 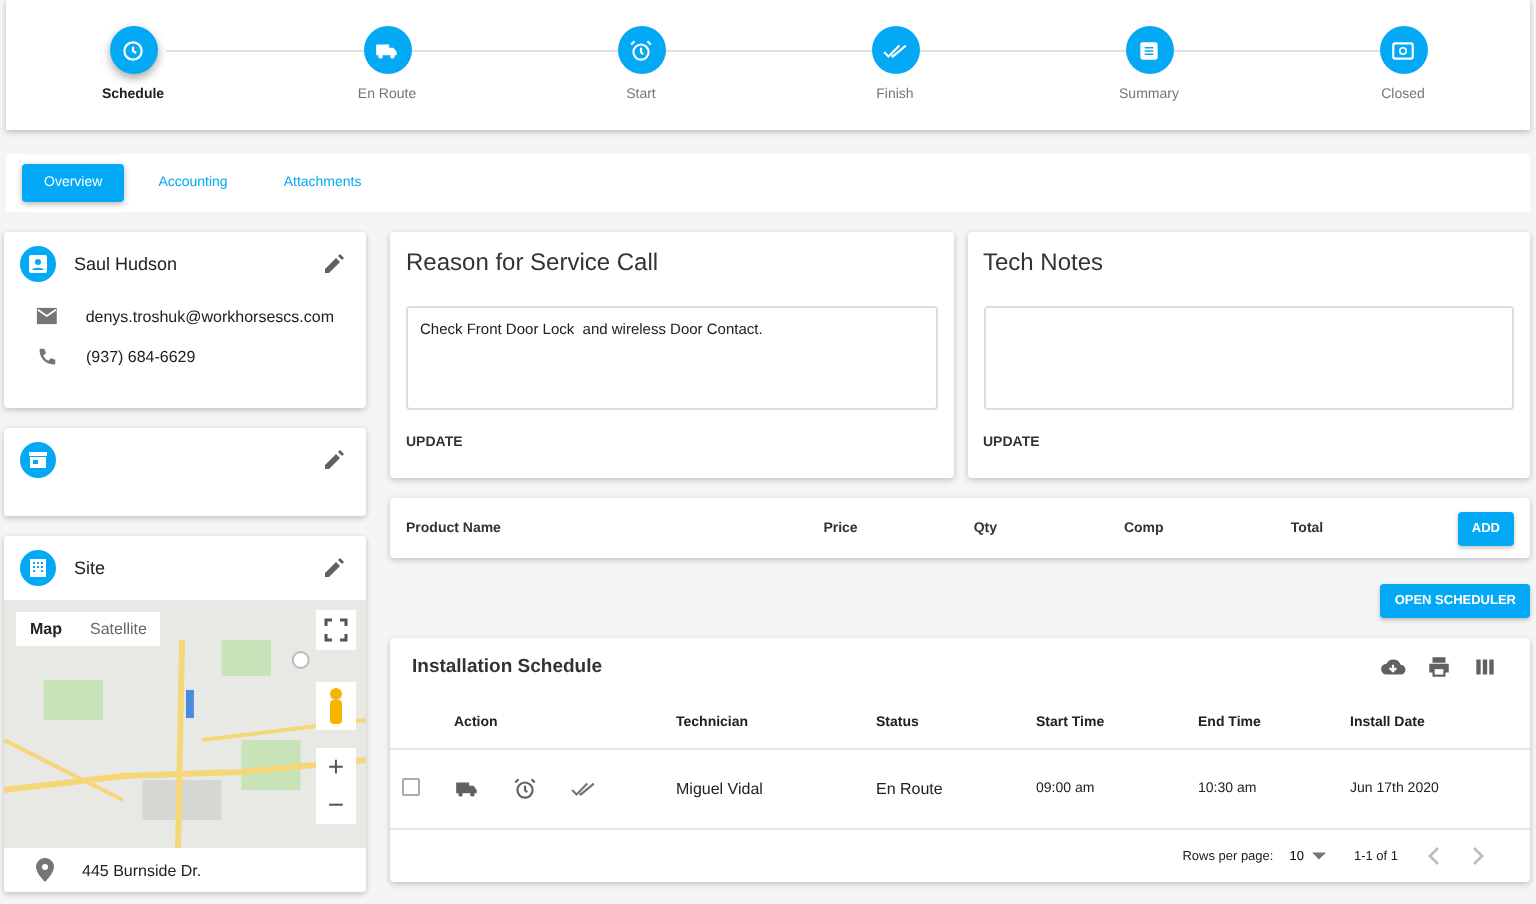 What do you see at coordinates (45, 870) in the screenshot?
I see `location-pin-icon` at bounding box center [45, 870].